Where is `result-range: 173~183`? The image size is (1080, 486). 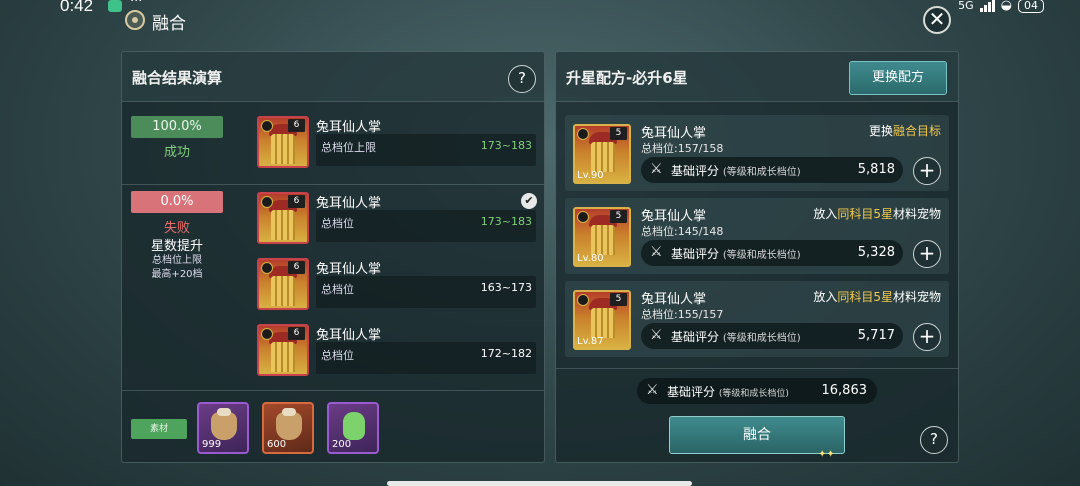 result-range: 173~183 is located at coordinates (506, 145).